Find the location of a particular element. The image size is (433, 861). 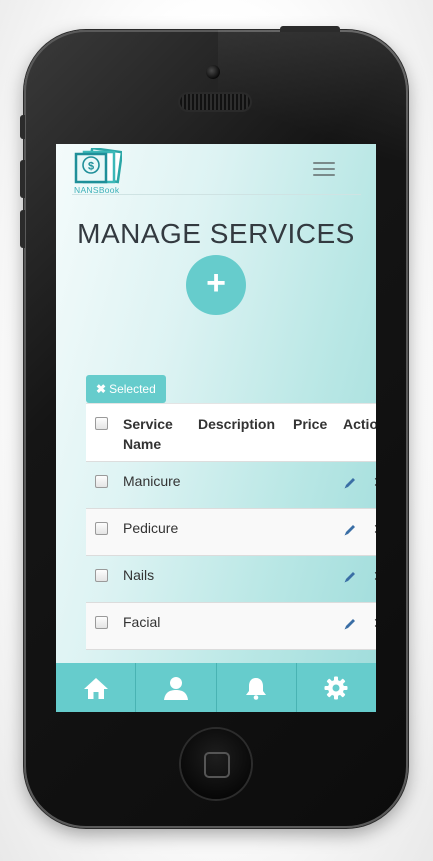

delete-selected-button: ✖ Selected is located at coordinates (126, 389).